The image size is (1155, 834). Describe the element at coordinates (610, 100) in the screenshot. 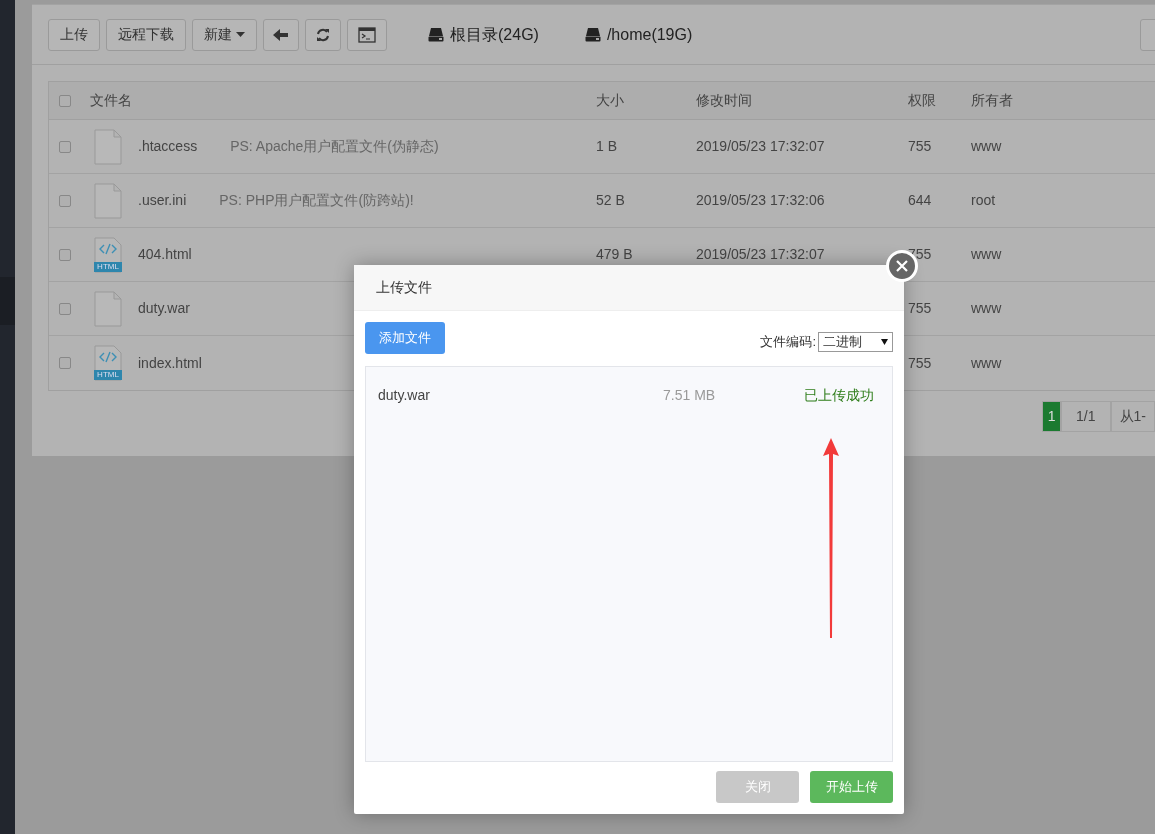

I see `column-header: 大小` at that location.